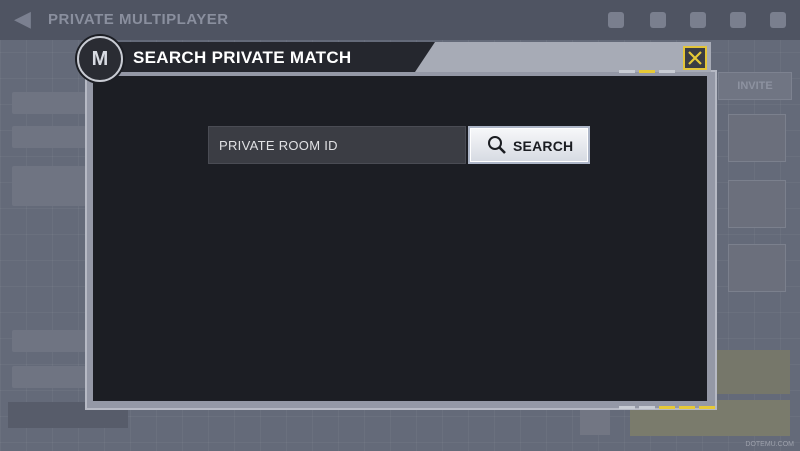  Describe the element at coordinates (22, 18) in the screenshot. I see `back-arrow-icon: ◀` at that location.